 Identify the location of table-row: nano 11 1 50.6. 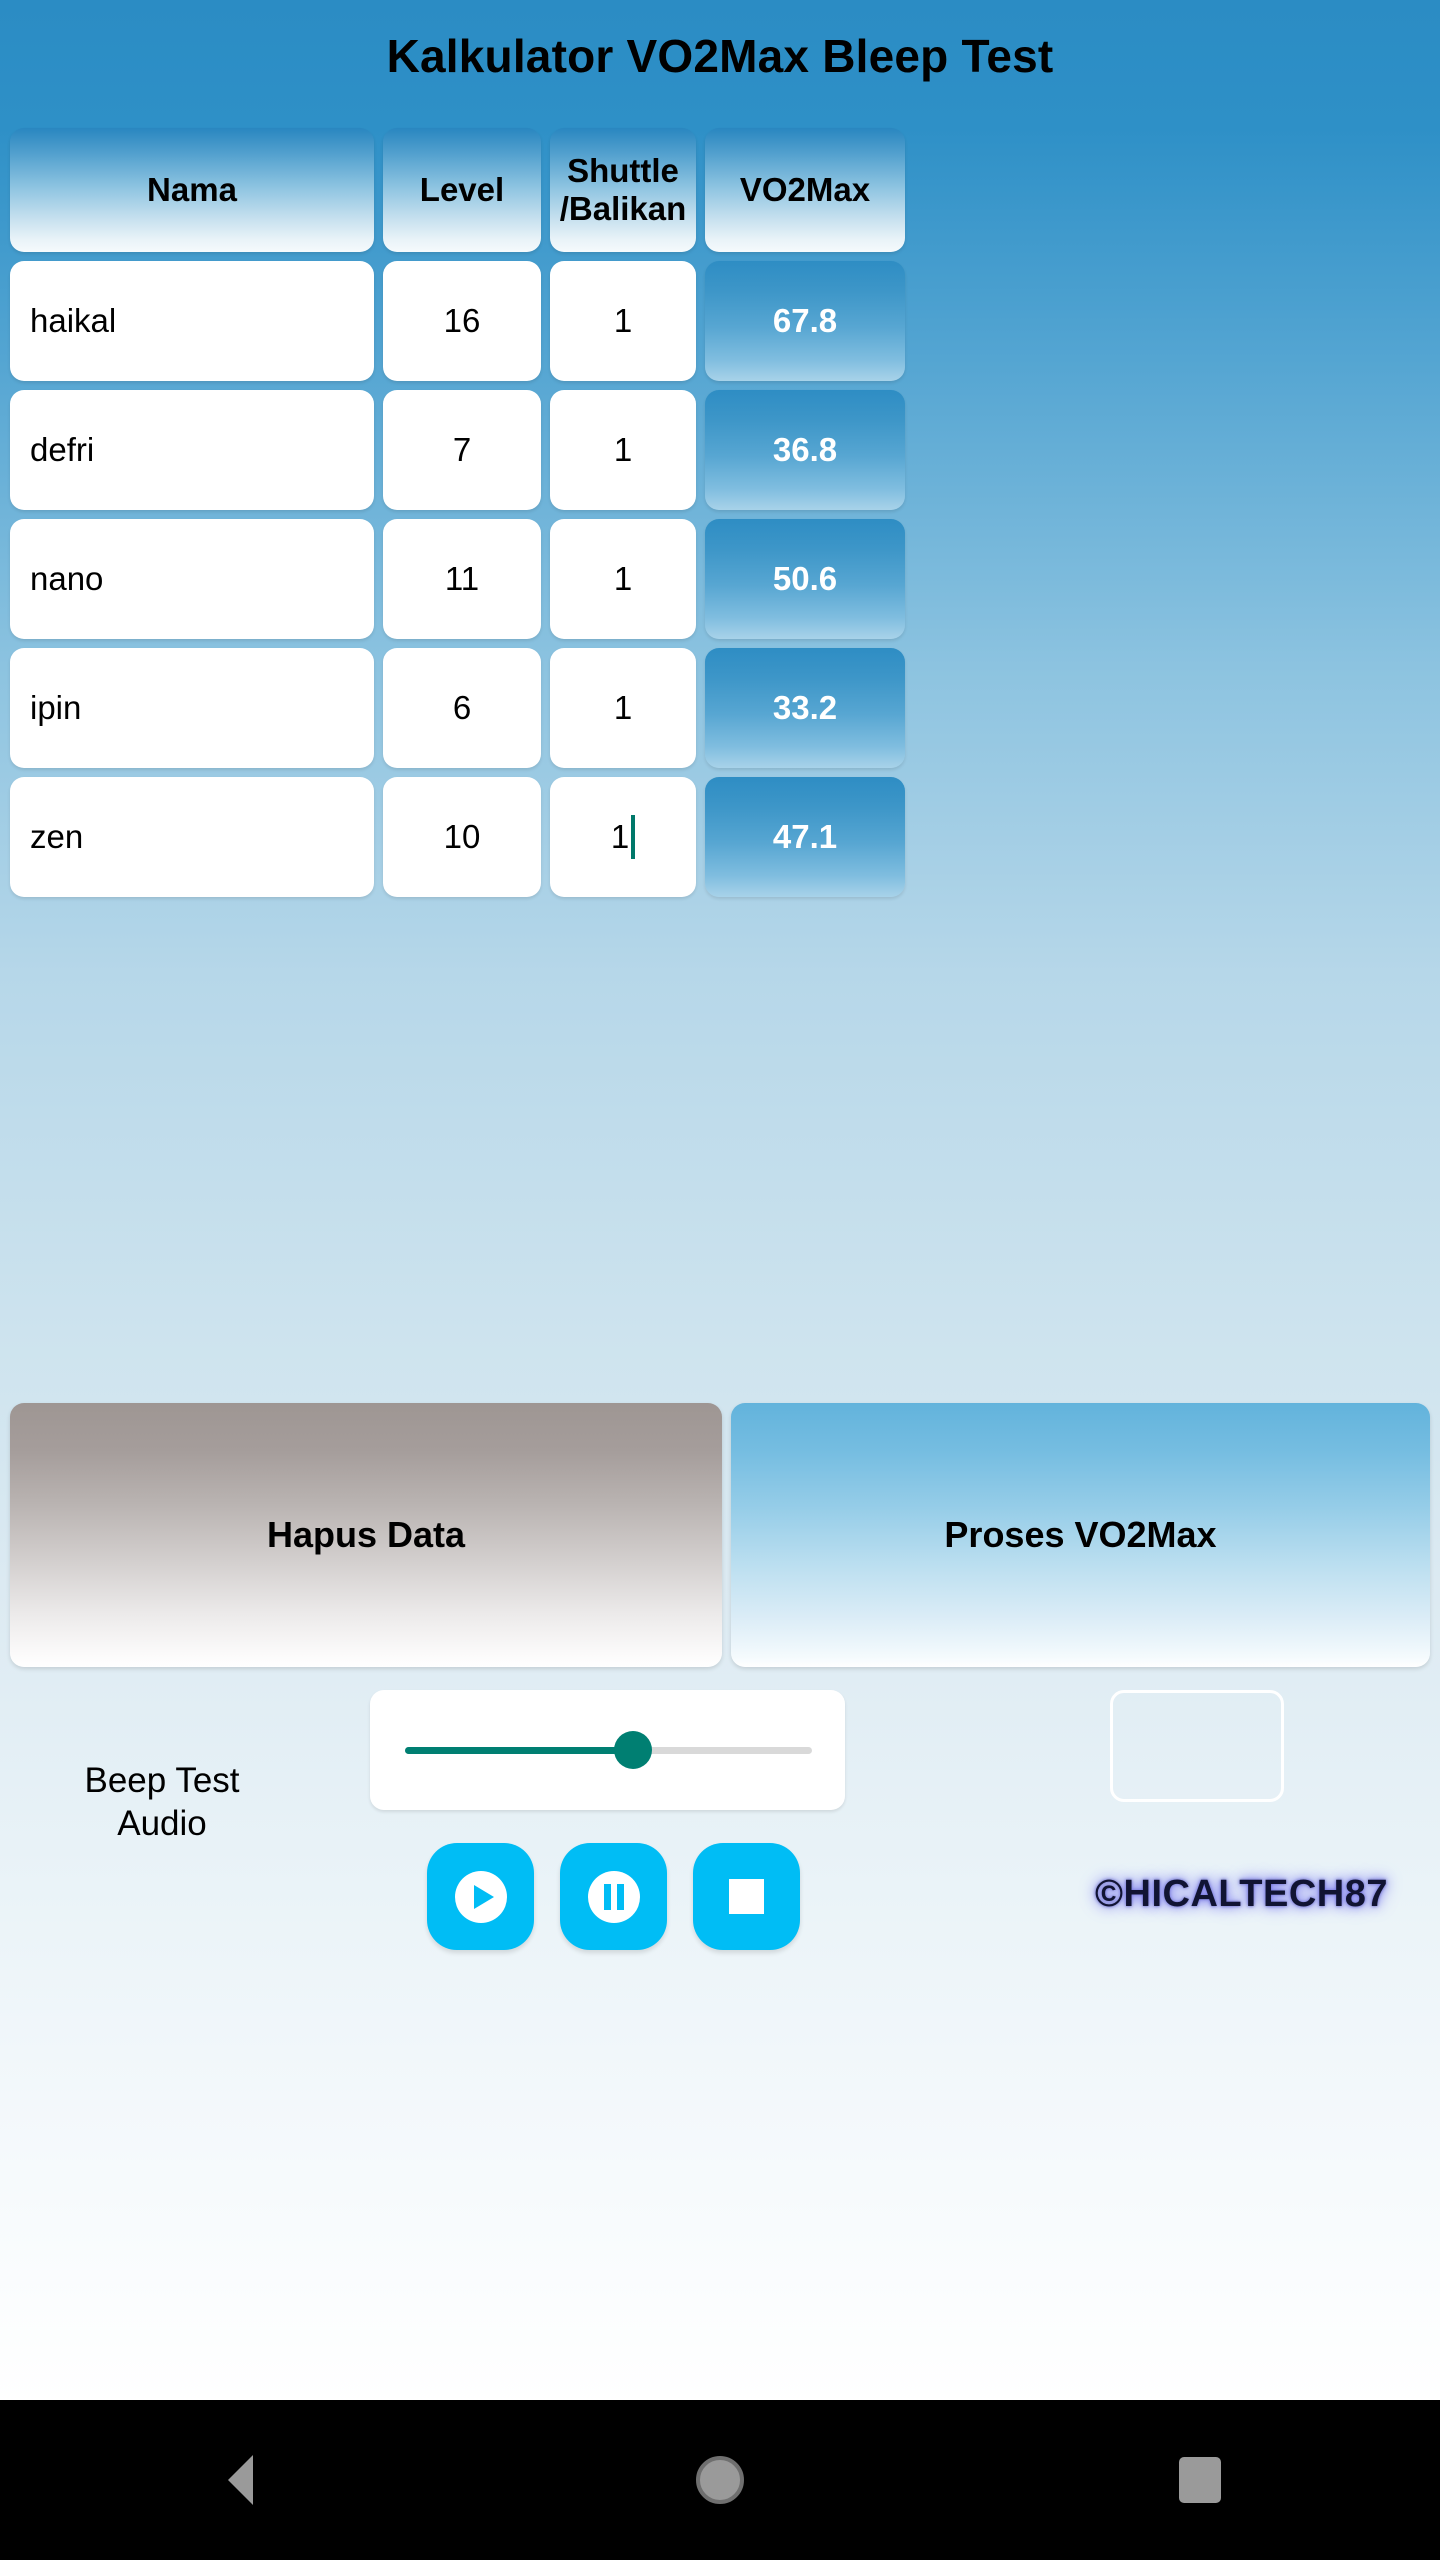
(720, 579).